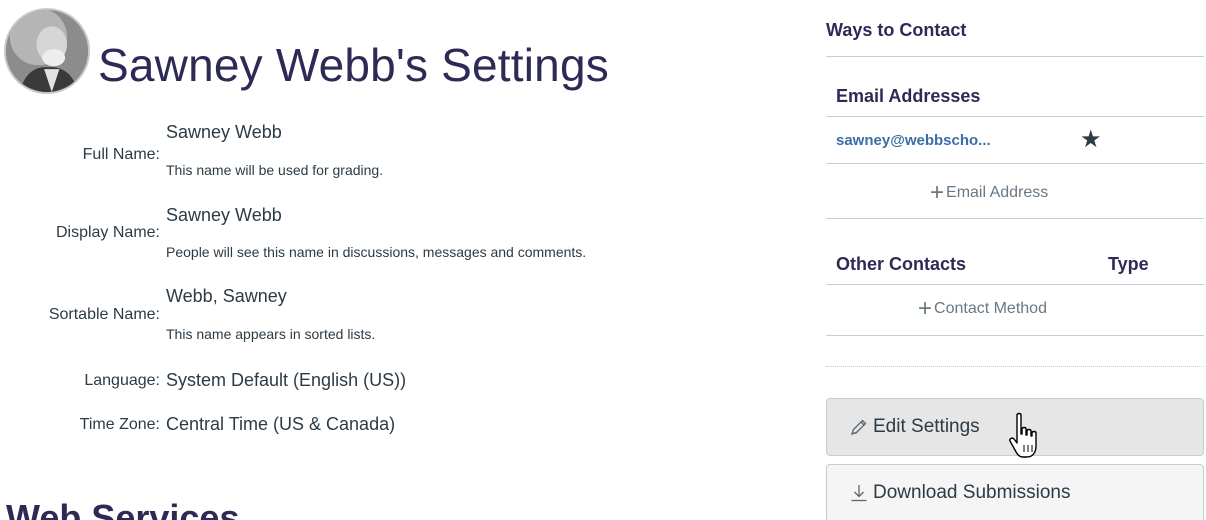  I want to click on time-zone-value: Central Time (US & Canada), so click(281, 424).